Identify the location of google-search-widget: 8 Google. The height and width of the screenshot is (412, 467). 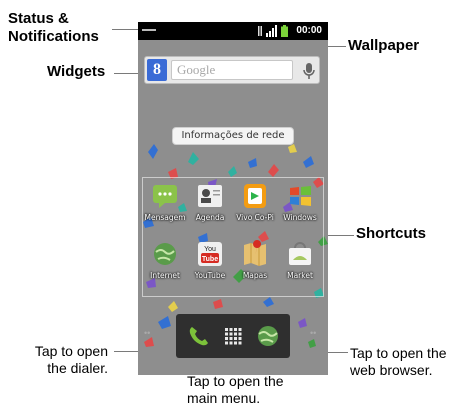
(232, 70).